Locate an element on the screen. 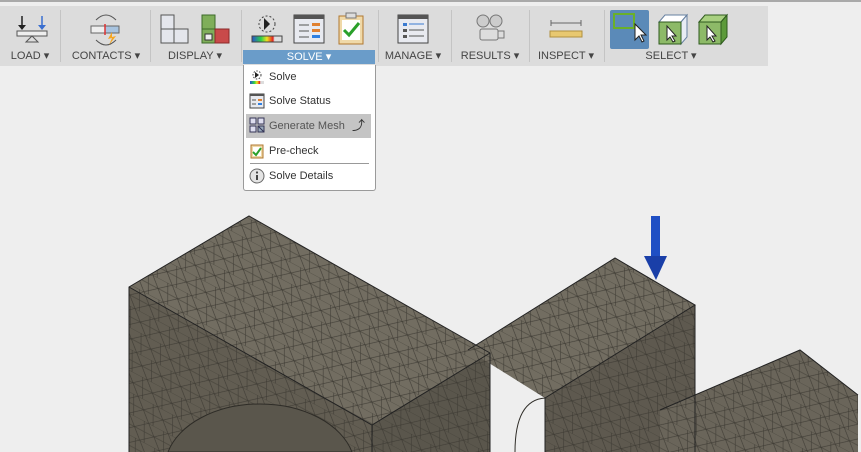 Image resolution: width=861 pixels, height=452 pixels. window-select-icon is located at coordinates (630, 28).